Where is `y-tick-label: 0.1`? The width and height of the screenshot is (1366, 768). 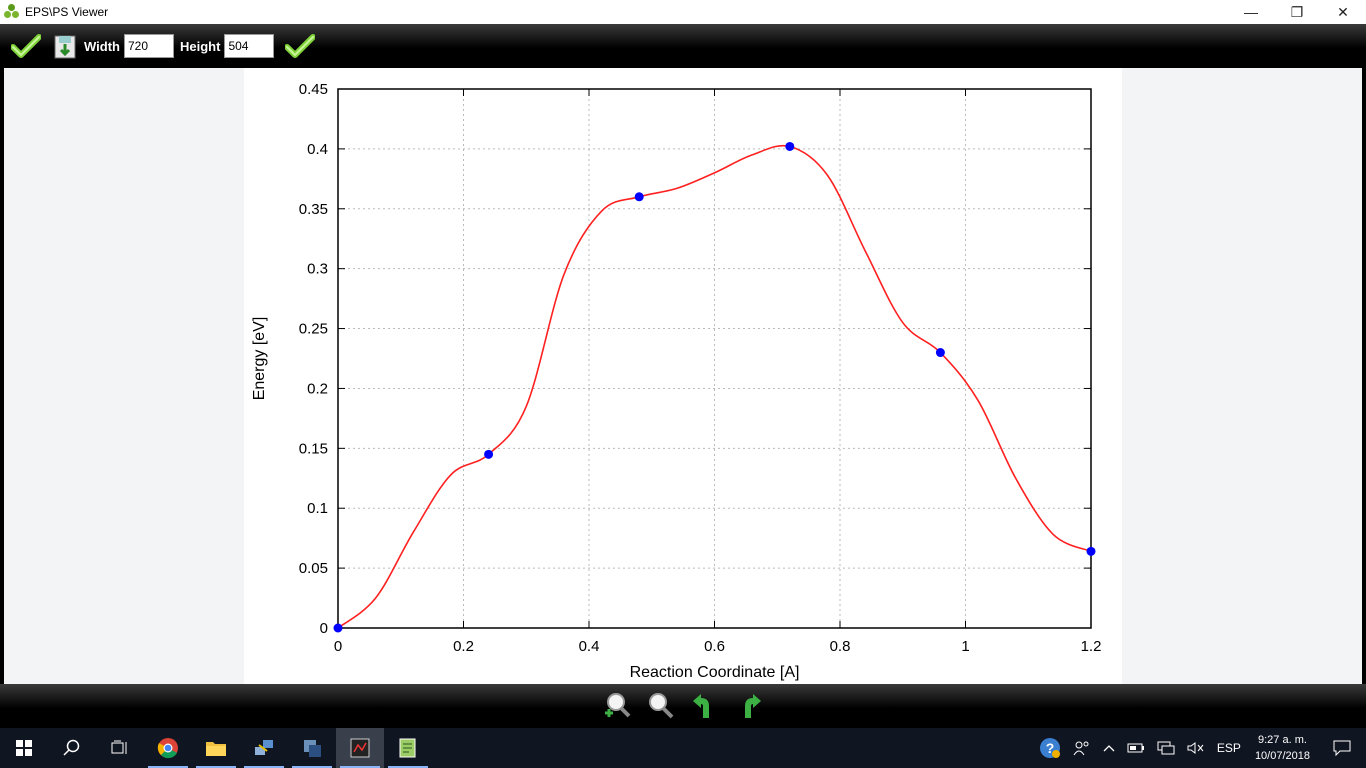 y-tick-label: 0.1 is located at coordinates (317, 508).